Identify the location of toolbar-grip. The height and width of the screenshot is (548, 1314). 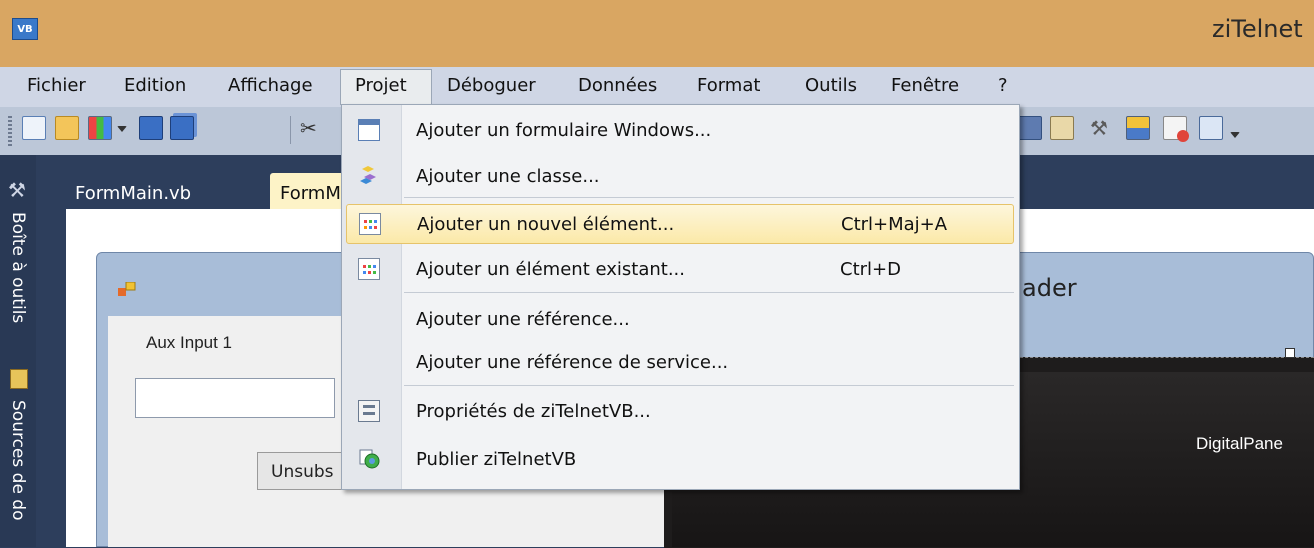
(10, 131).